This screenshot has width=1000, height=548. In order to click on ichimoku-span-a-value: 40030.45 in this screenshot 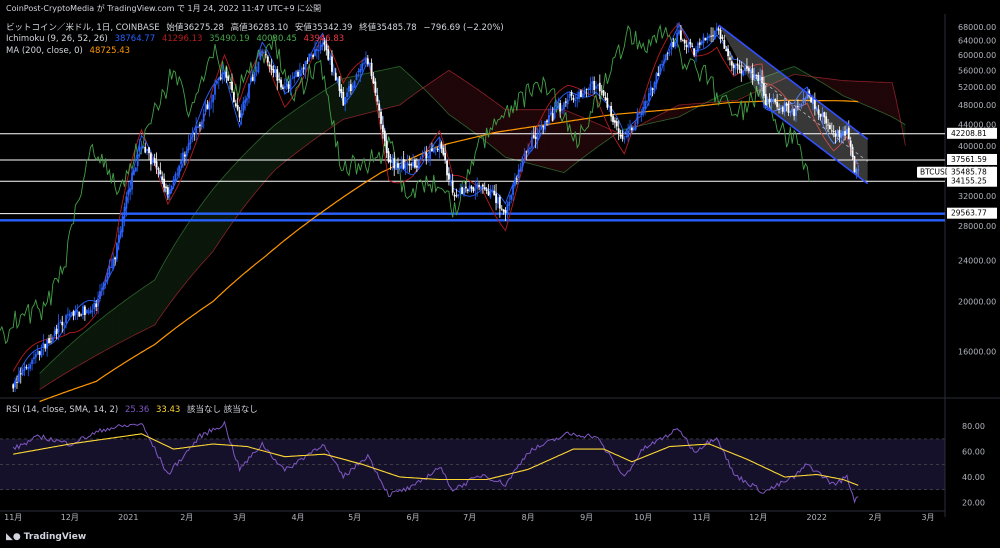, I will do `click(276, 39)`.